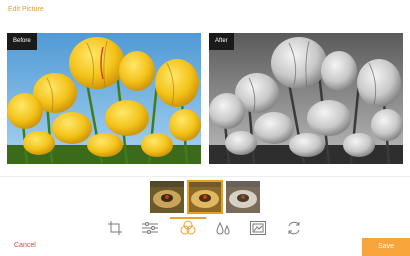  I want to click on crop-icon, so click(115, 228).